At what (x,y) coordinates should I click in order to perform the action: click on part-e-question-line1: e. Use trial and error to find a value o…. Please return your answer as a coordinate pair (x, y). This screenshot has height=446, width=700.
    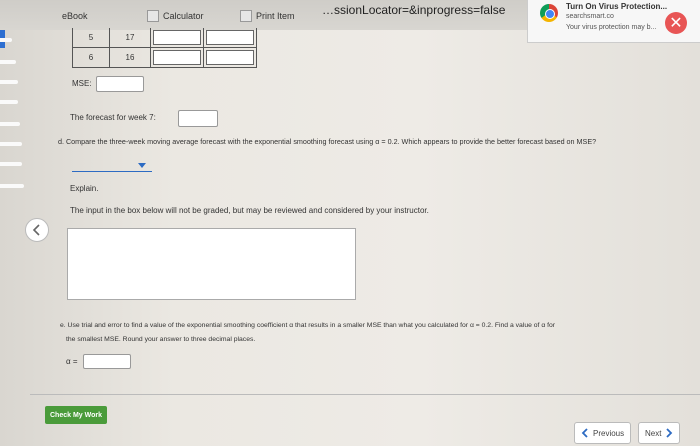
    Looking at the image, I should click on (308, 325).